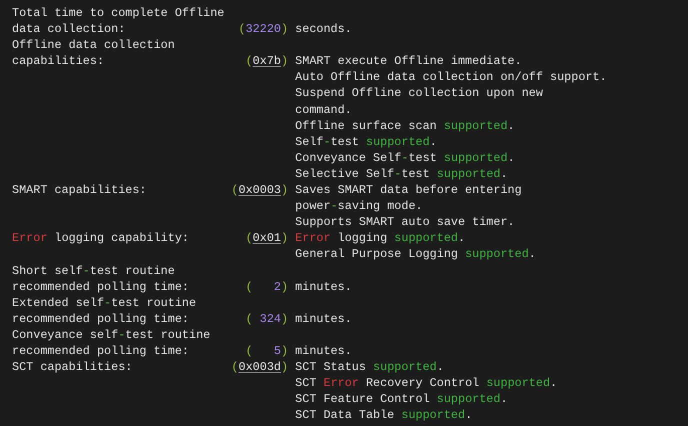 The height and width of the screenshot is (426, 688). I want to click on value-reading: (0x7b), so click(267, 61).